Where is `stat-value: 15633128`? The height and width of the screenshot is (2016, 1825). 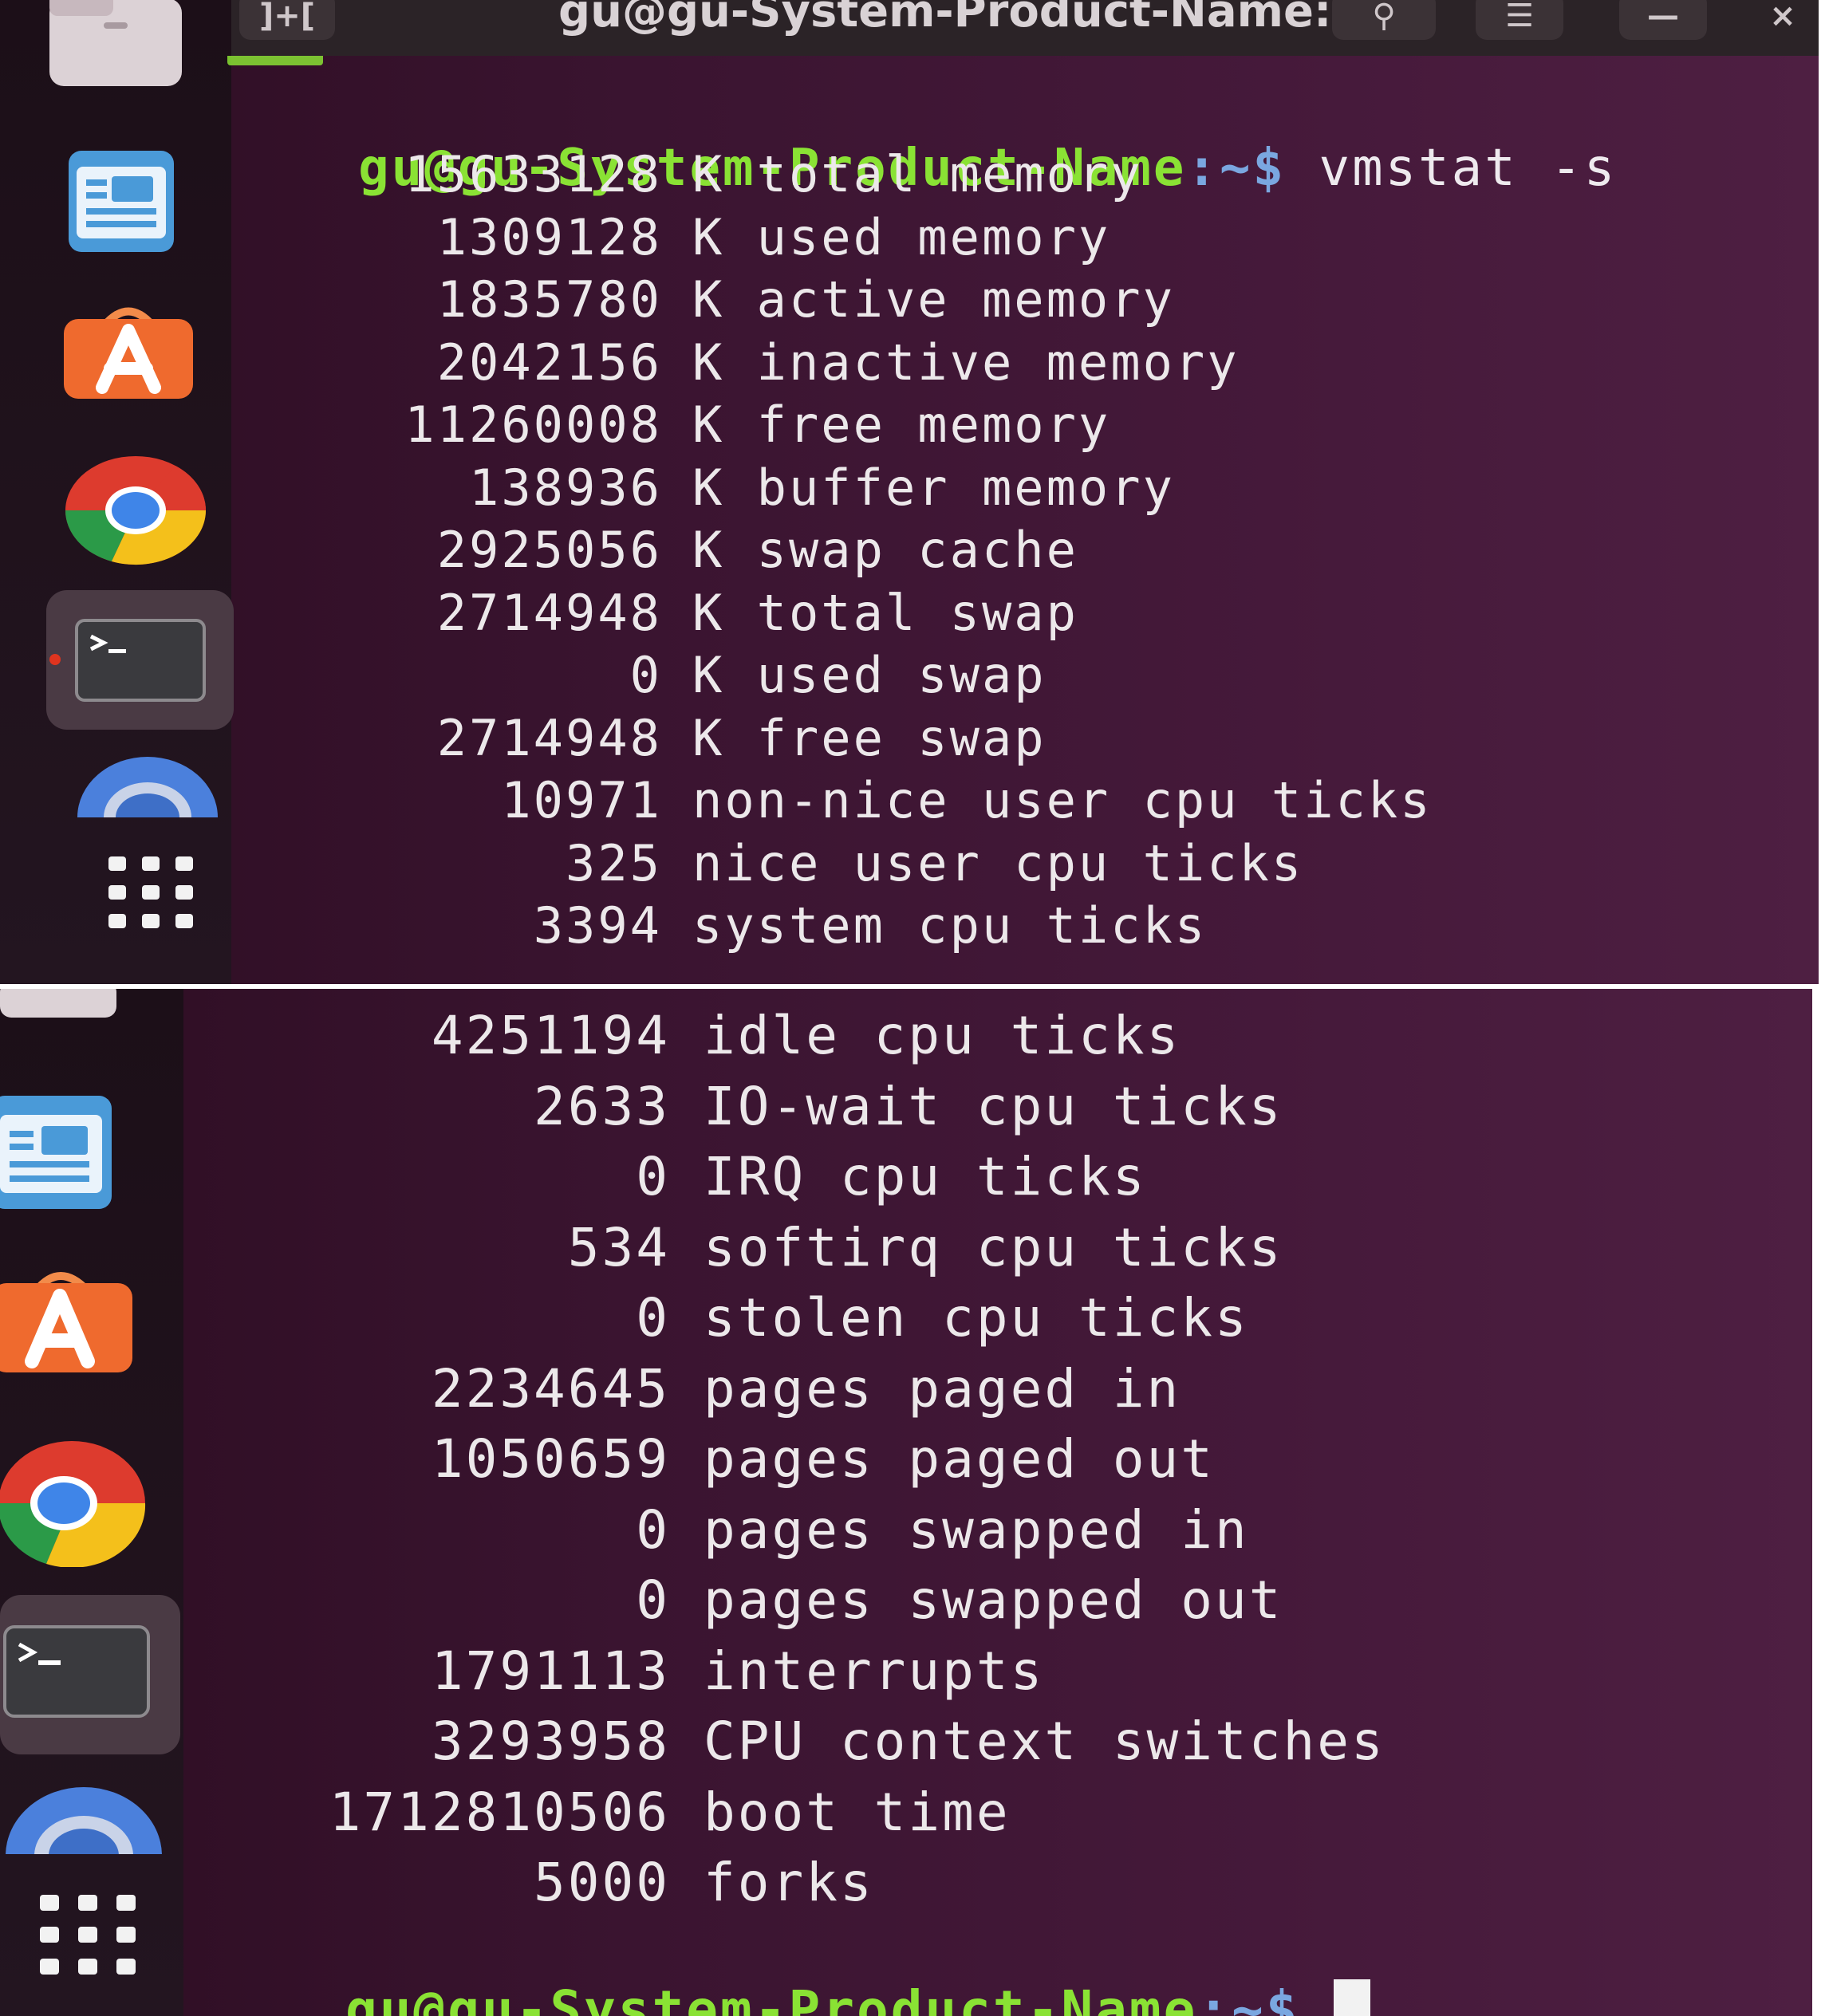 stat-value: 15633128 is located at coordinates (533, 174).